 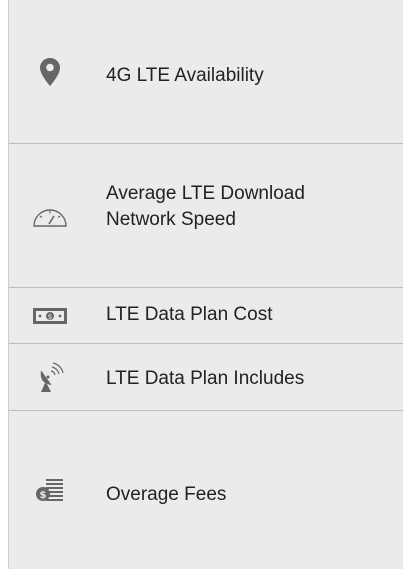 What do you see at coordinates (50, 490) in the screenshot?
I see `coin-list-icon: $` at bounding box center [50, 490].